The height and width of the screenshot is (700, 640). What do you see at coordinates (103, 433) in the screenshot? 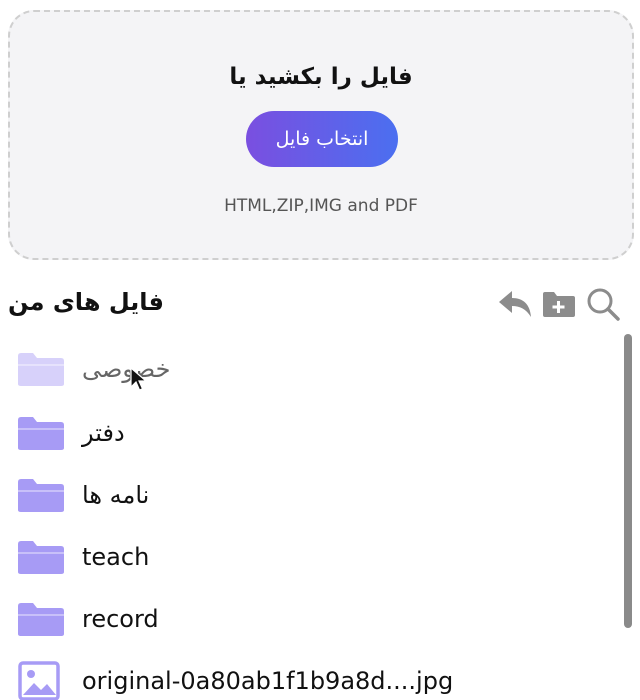
I see `file-name: دفتر` at bounding box center [103, 433].